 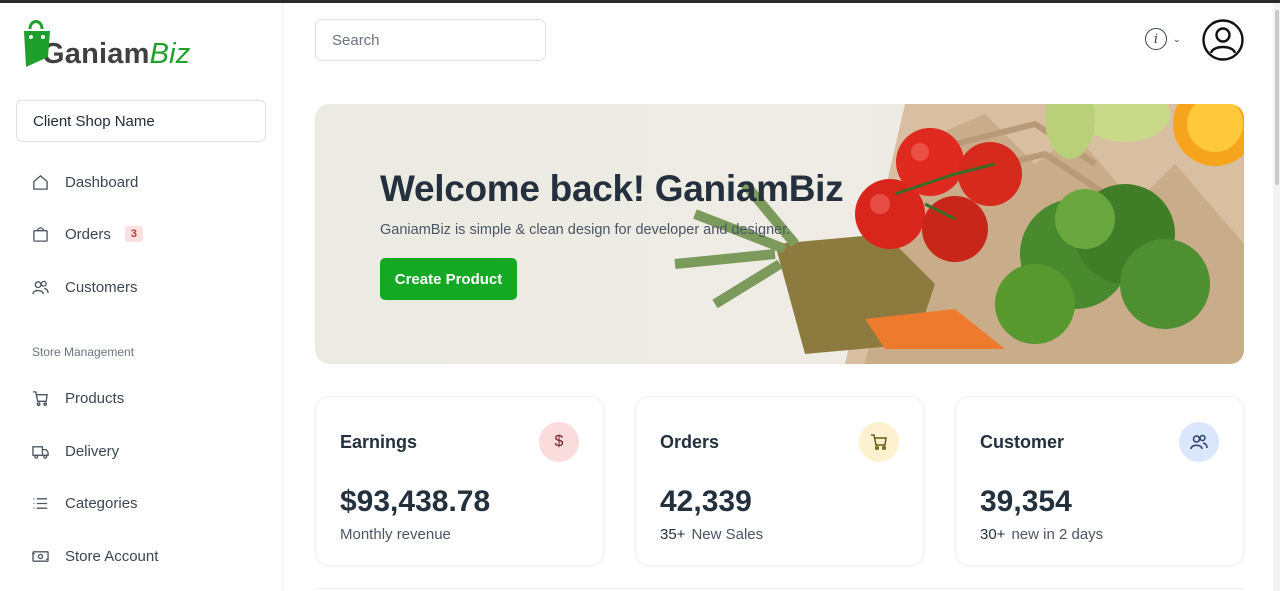 What do you see at coordinates (706, 501) in the screenshot?
I see `card-value: 42,339` at bounding box center [706, 501].